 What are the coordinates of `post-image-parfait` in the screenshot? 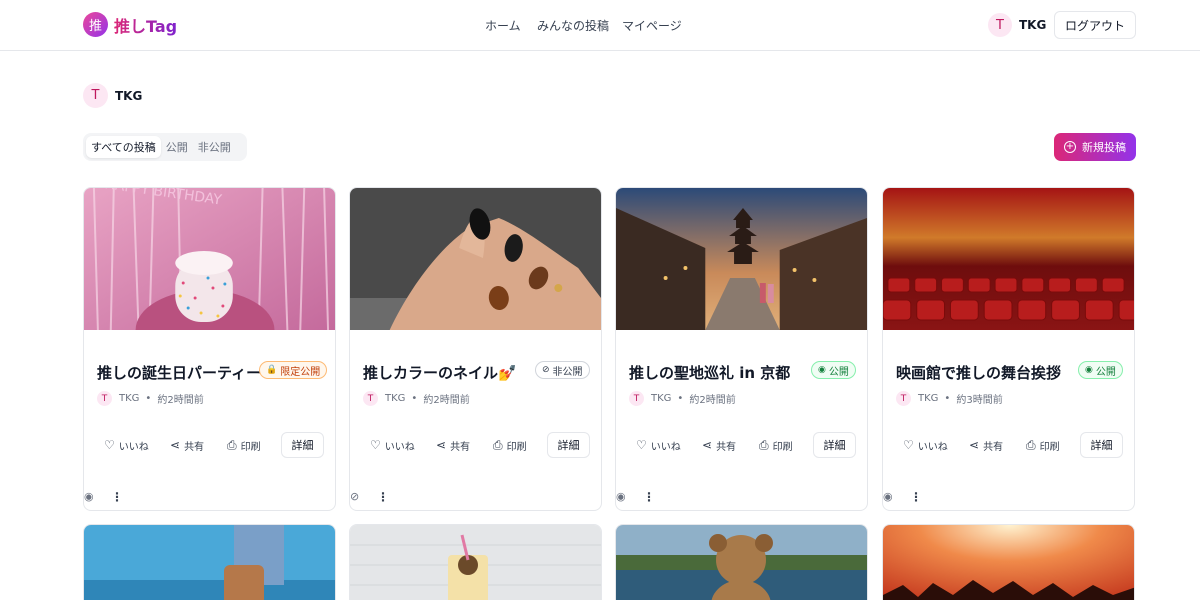 It's located at (475, 562).